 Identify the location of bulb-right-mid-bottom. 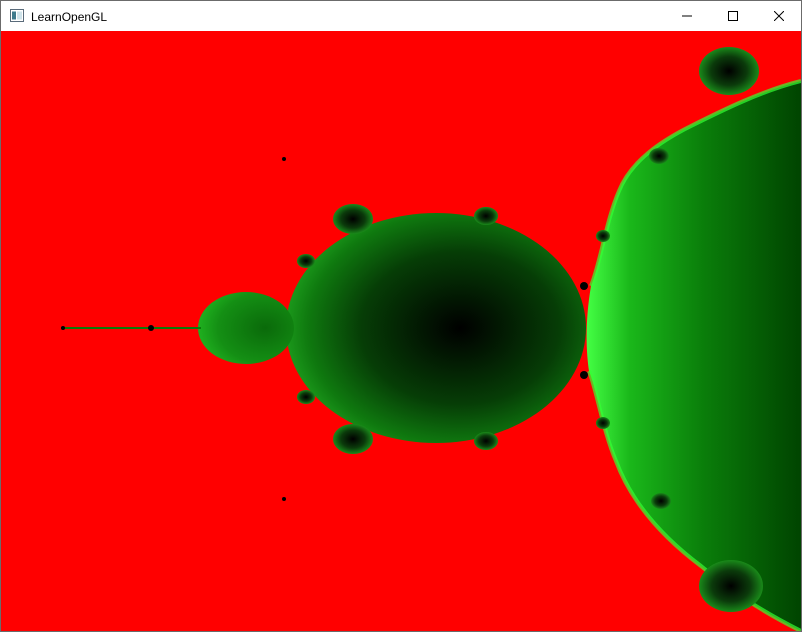
(603, 423).